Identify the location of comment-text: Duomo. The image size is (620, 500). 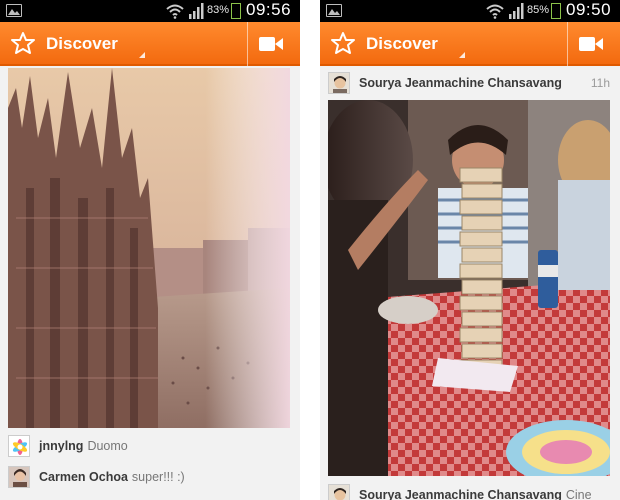
(107, 446).